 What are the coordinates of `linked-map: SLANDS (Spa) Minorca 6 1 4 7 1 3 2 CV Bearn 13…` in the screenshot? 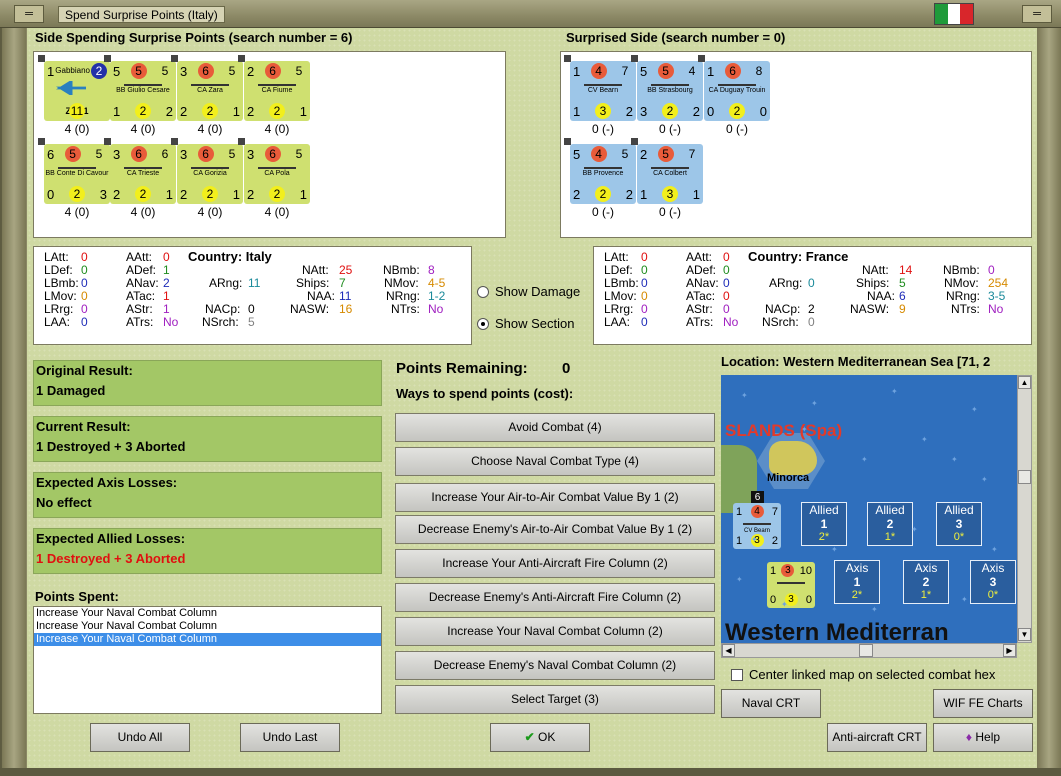 It's located at (869, 509).